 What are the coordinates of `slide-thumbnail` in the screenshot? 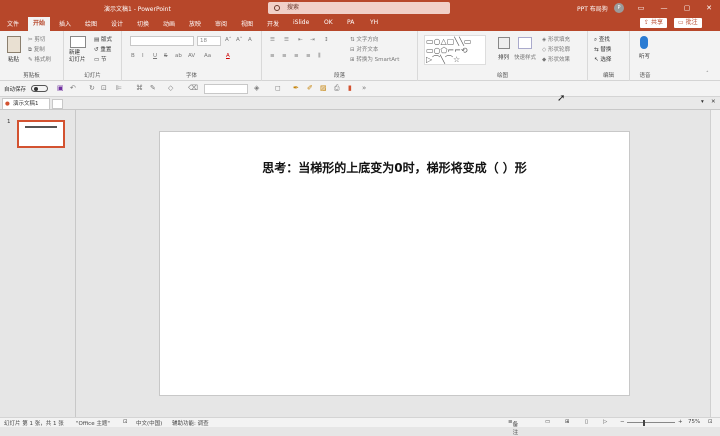 It's located at (41, 134).